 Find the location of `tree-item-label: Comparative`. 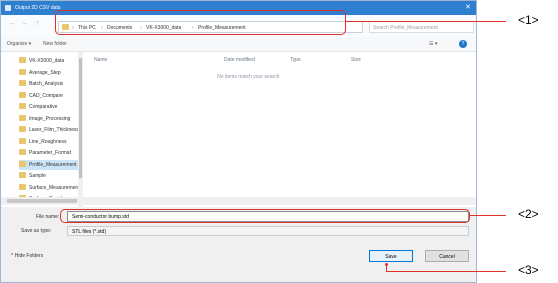

tree-item-label: Comparative is located at coordinates (43, 107).